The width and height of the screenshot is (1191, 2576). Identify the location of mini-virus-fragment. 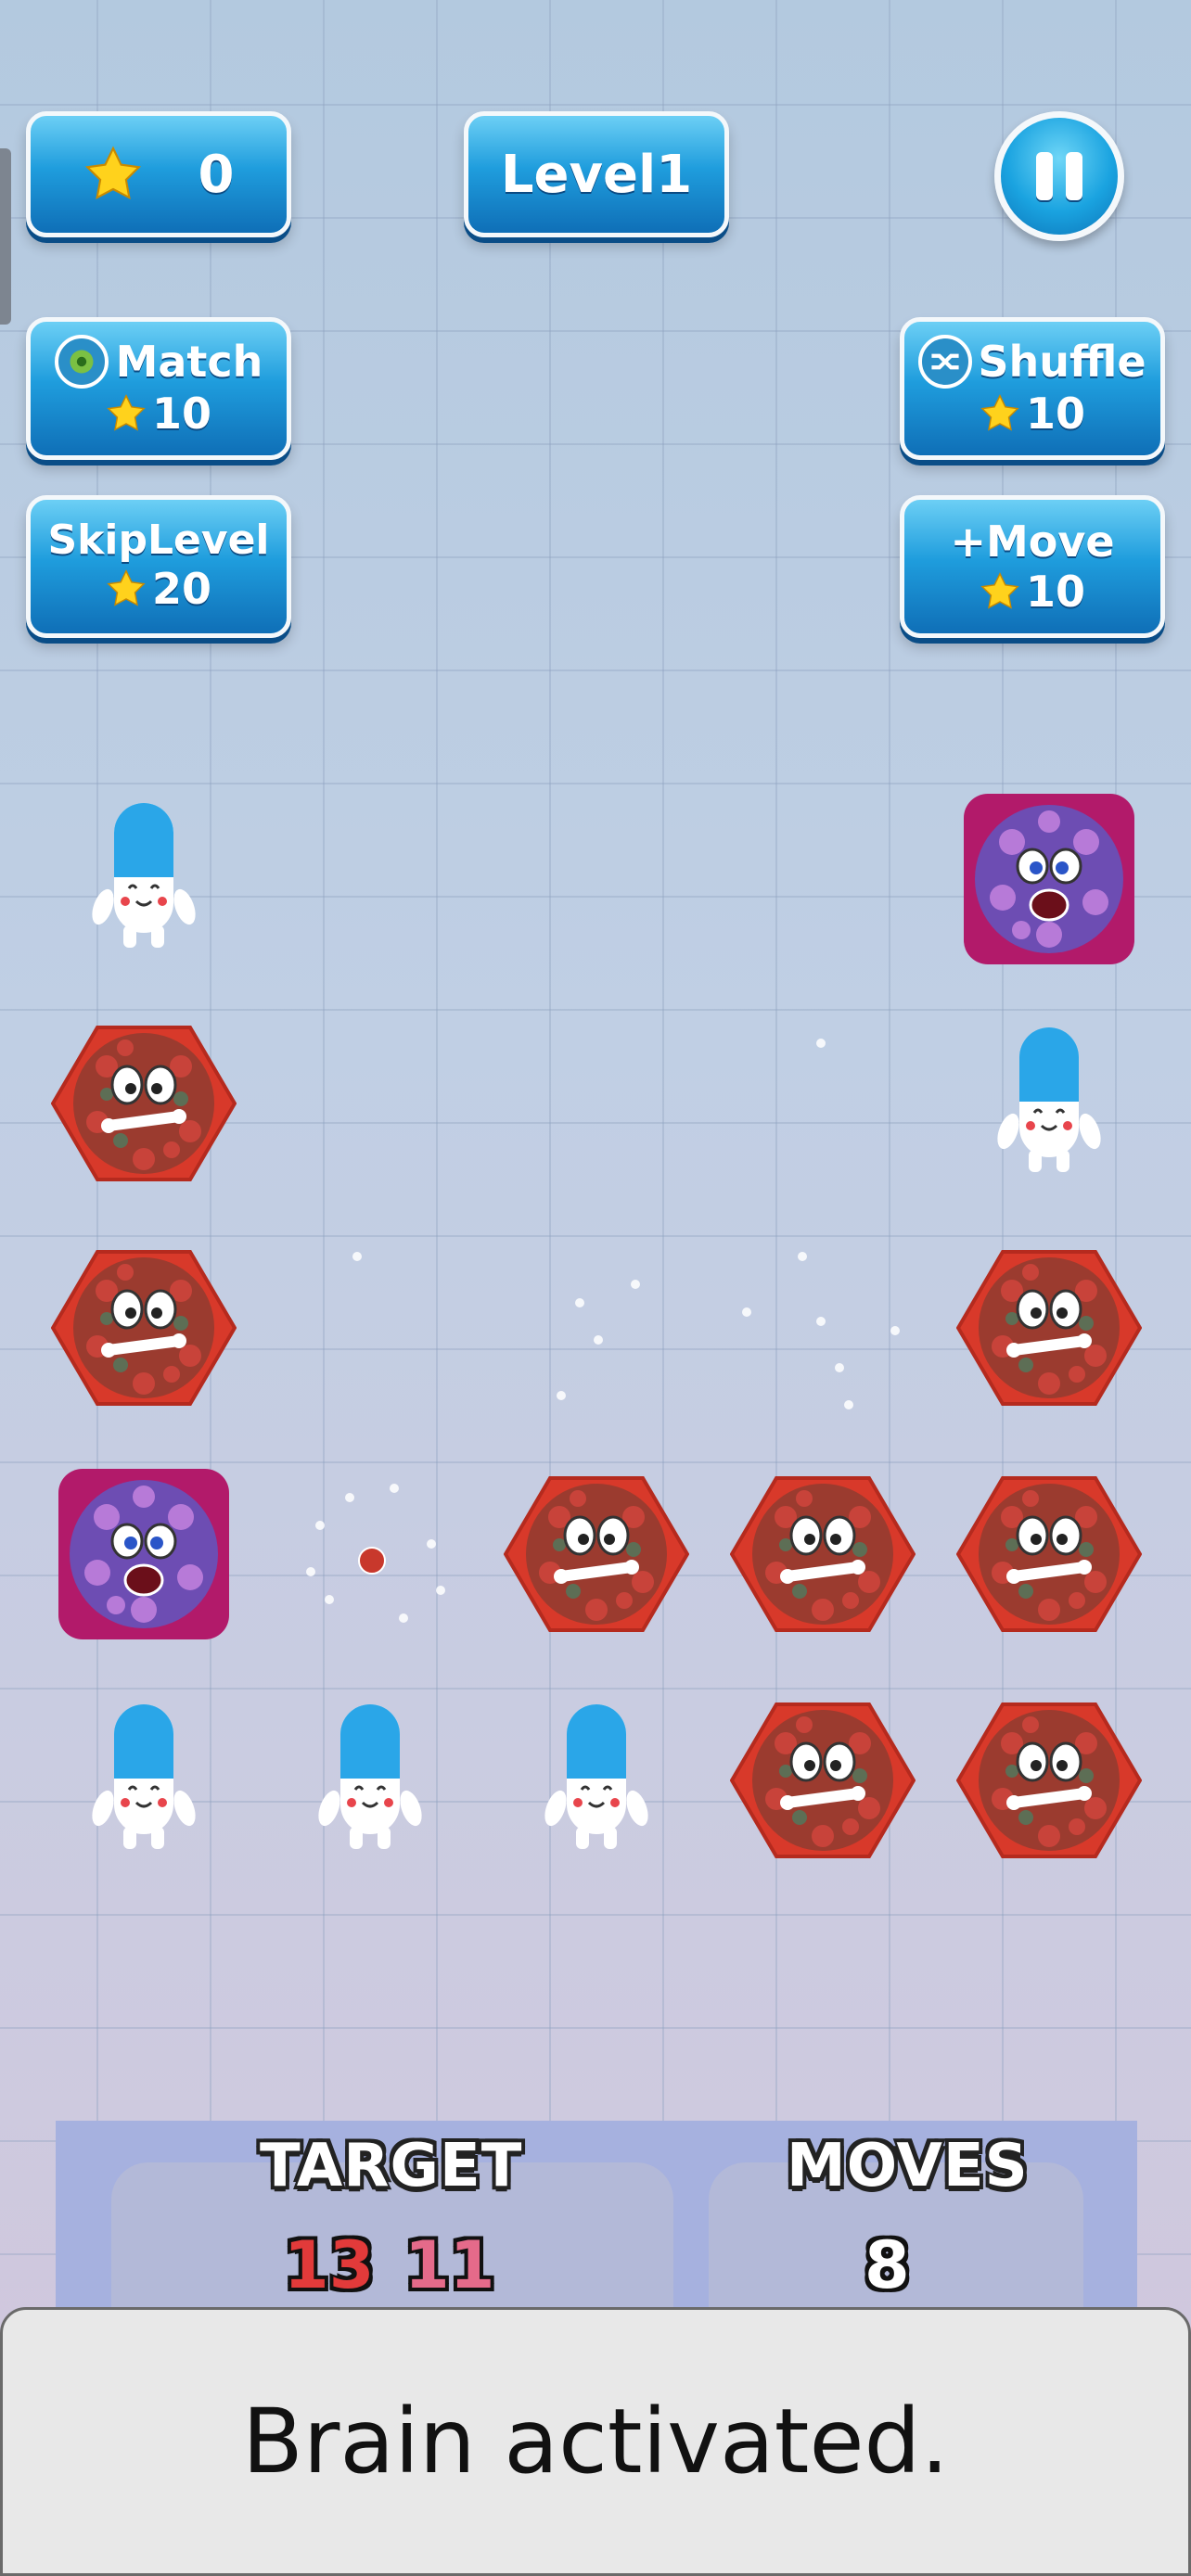
(372, 1561).